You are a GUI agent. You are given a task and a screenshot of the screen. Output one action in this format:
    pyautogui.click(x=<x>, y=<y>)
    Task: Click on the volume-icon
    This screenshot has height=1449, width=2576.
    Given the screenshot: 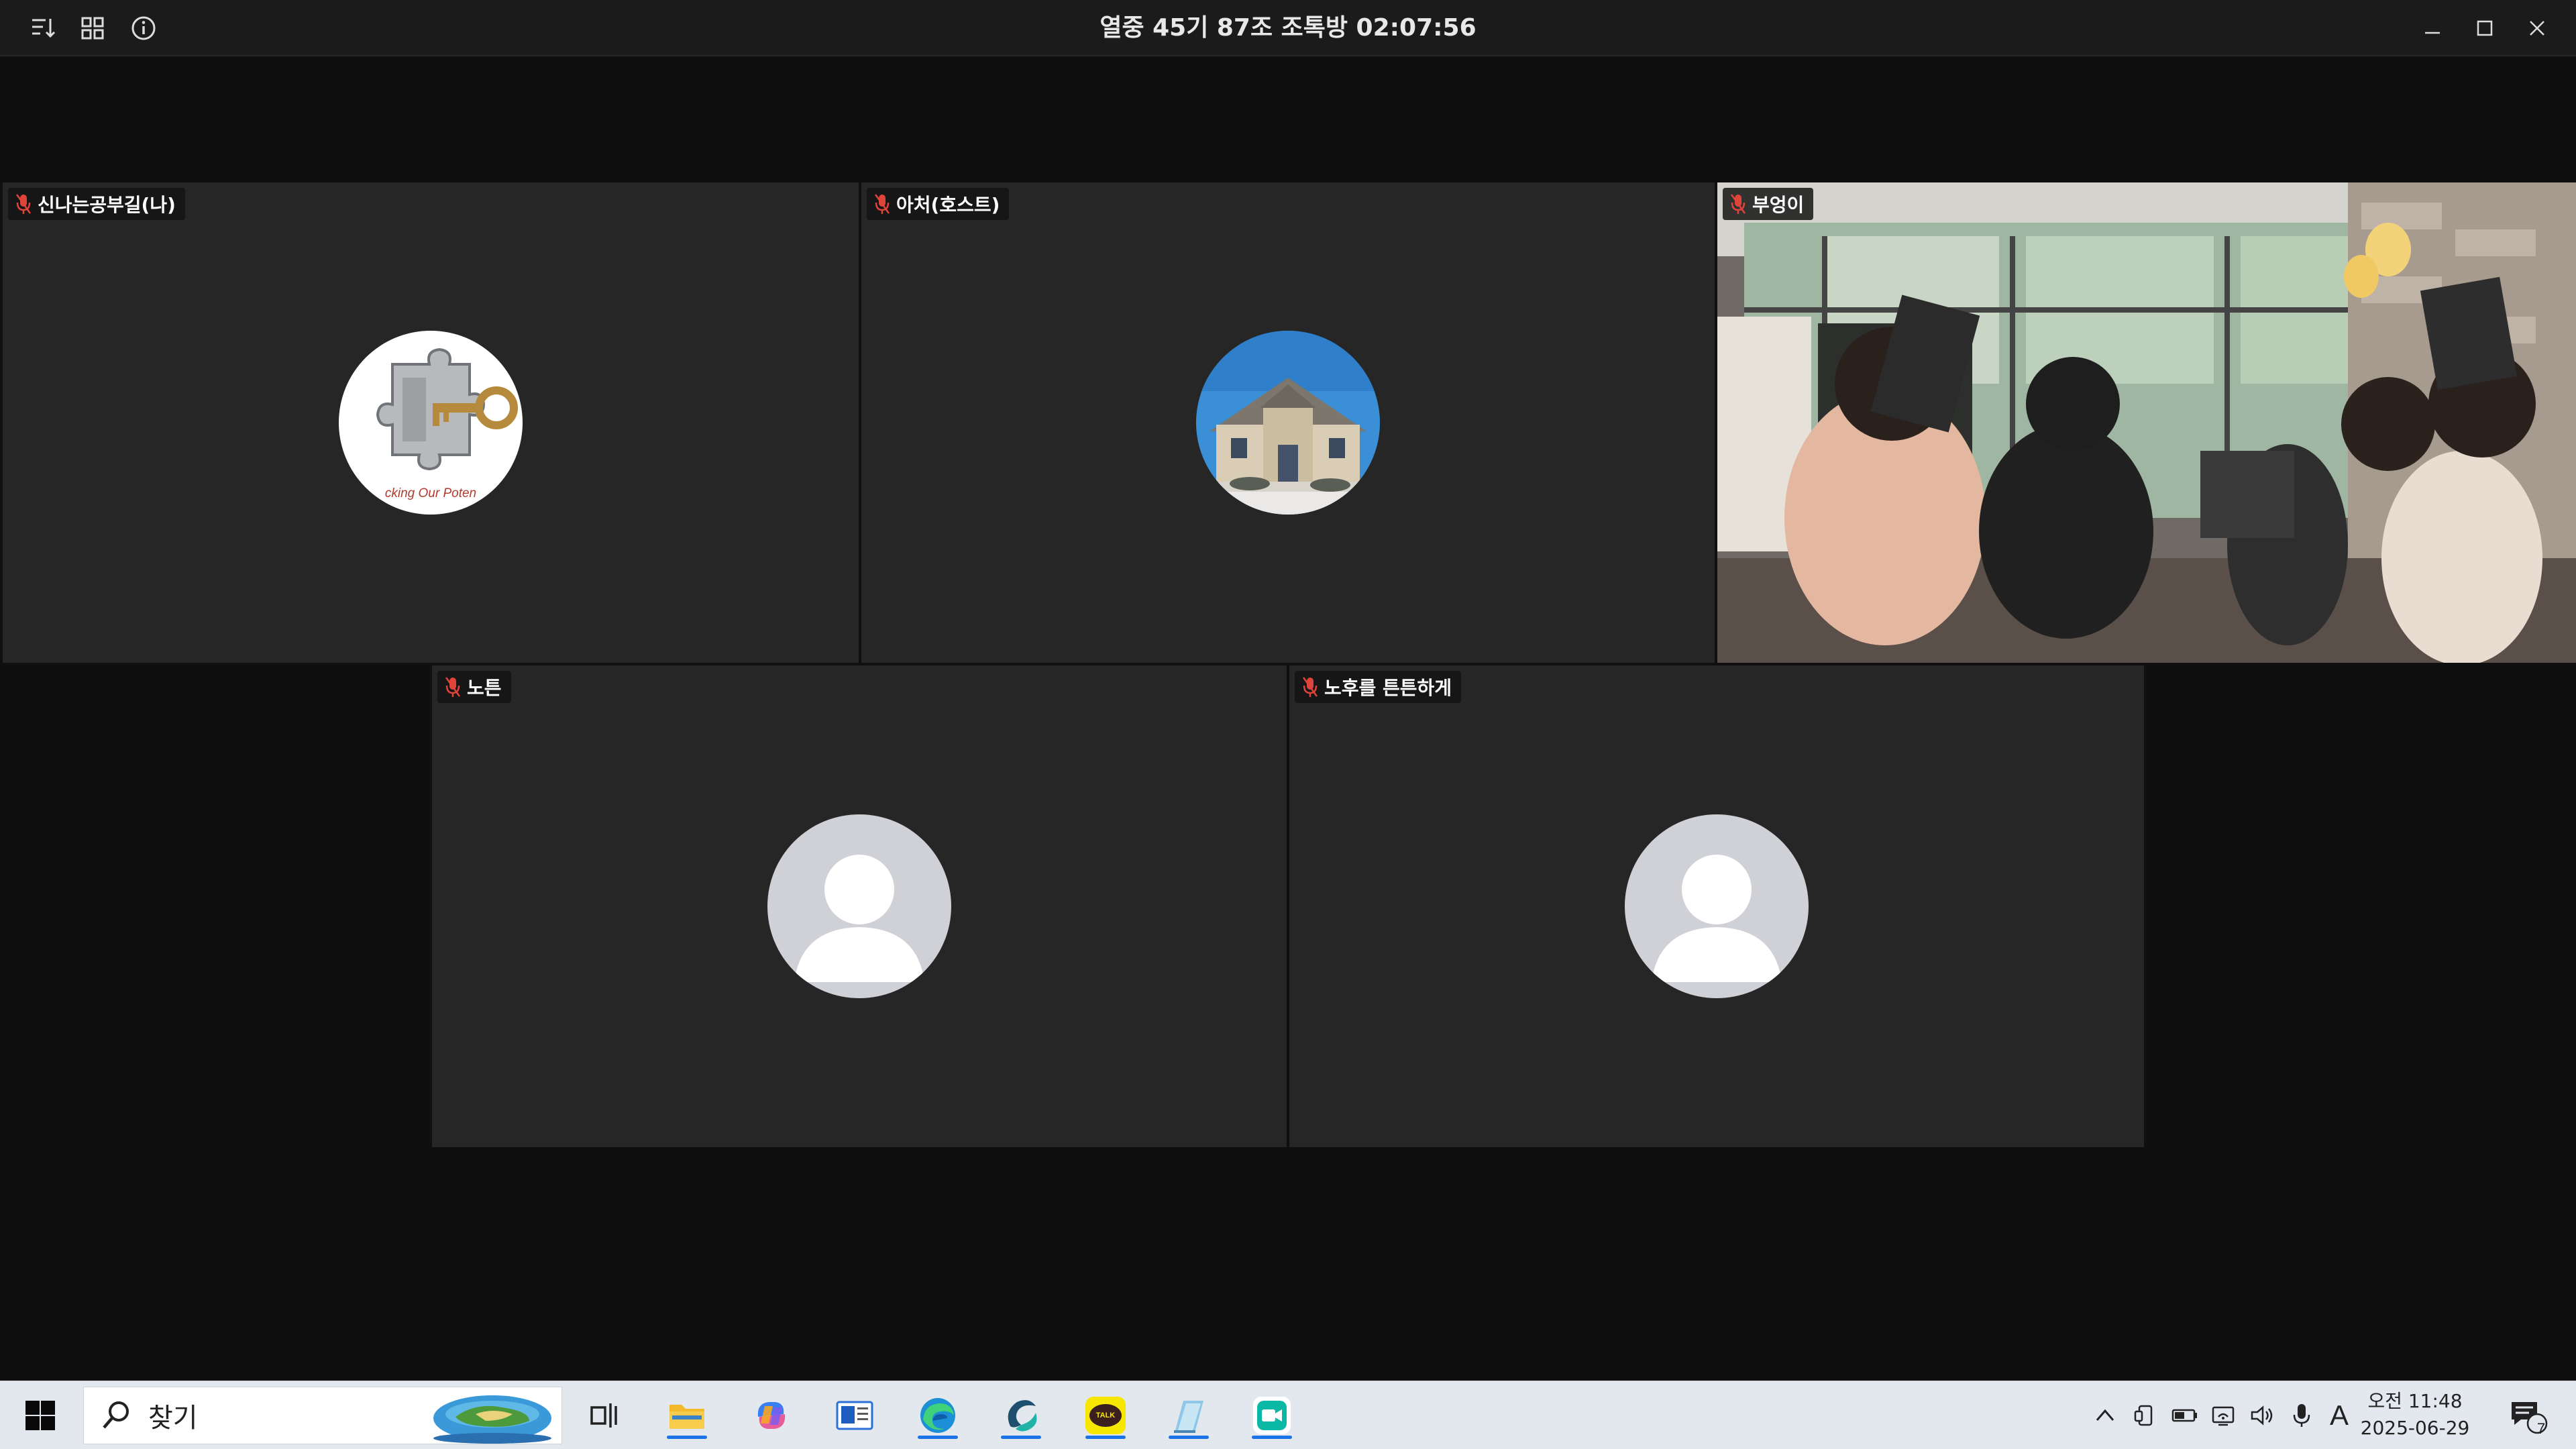 What is the action you would take?
    pyautogui.click(x=2263, y=1415)
    